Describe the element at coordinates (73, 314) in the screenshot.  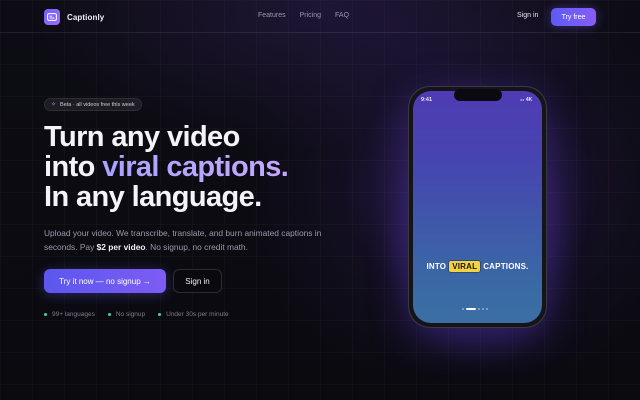
I see `feature-label: 99+ languages` at that location.